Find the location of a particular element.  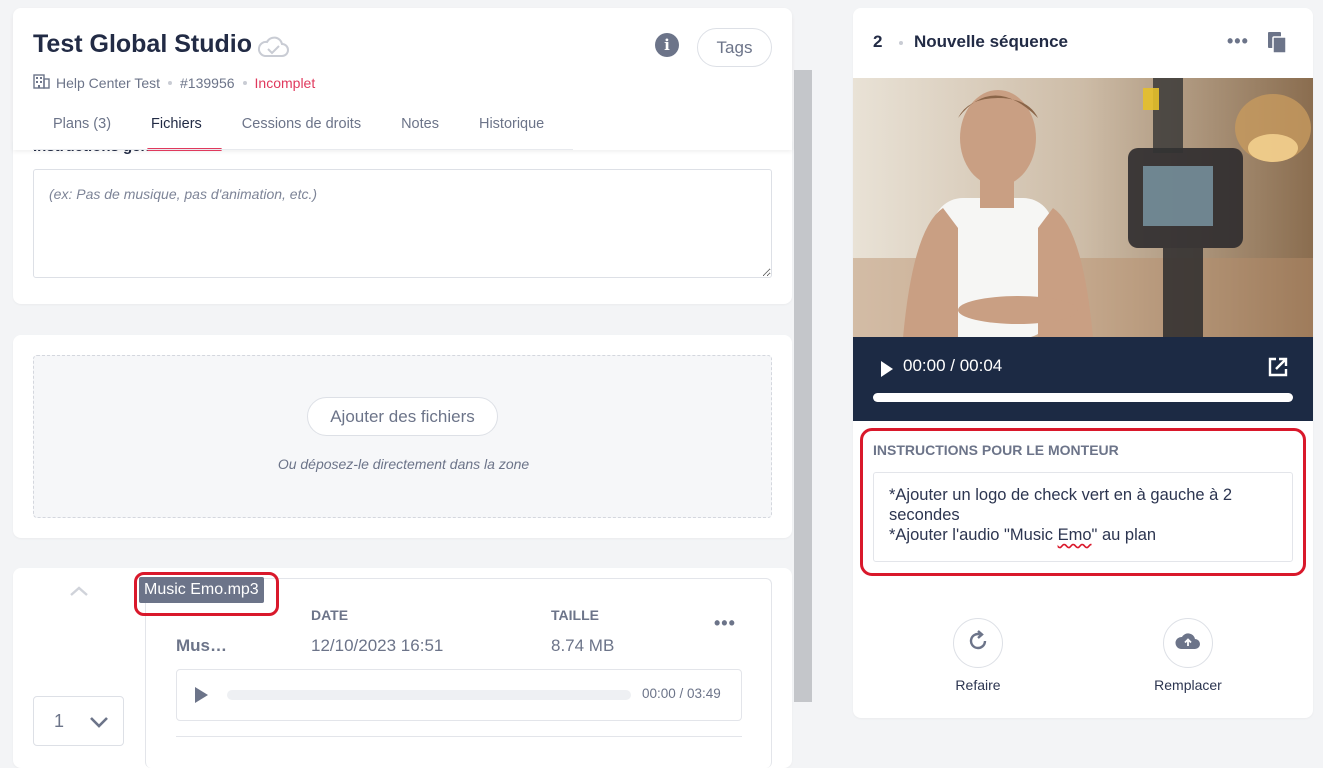

tags-button: Tags is located at coordinates (734, 47).